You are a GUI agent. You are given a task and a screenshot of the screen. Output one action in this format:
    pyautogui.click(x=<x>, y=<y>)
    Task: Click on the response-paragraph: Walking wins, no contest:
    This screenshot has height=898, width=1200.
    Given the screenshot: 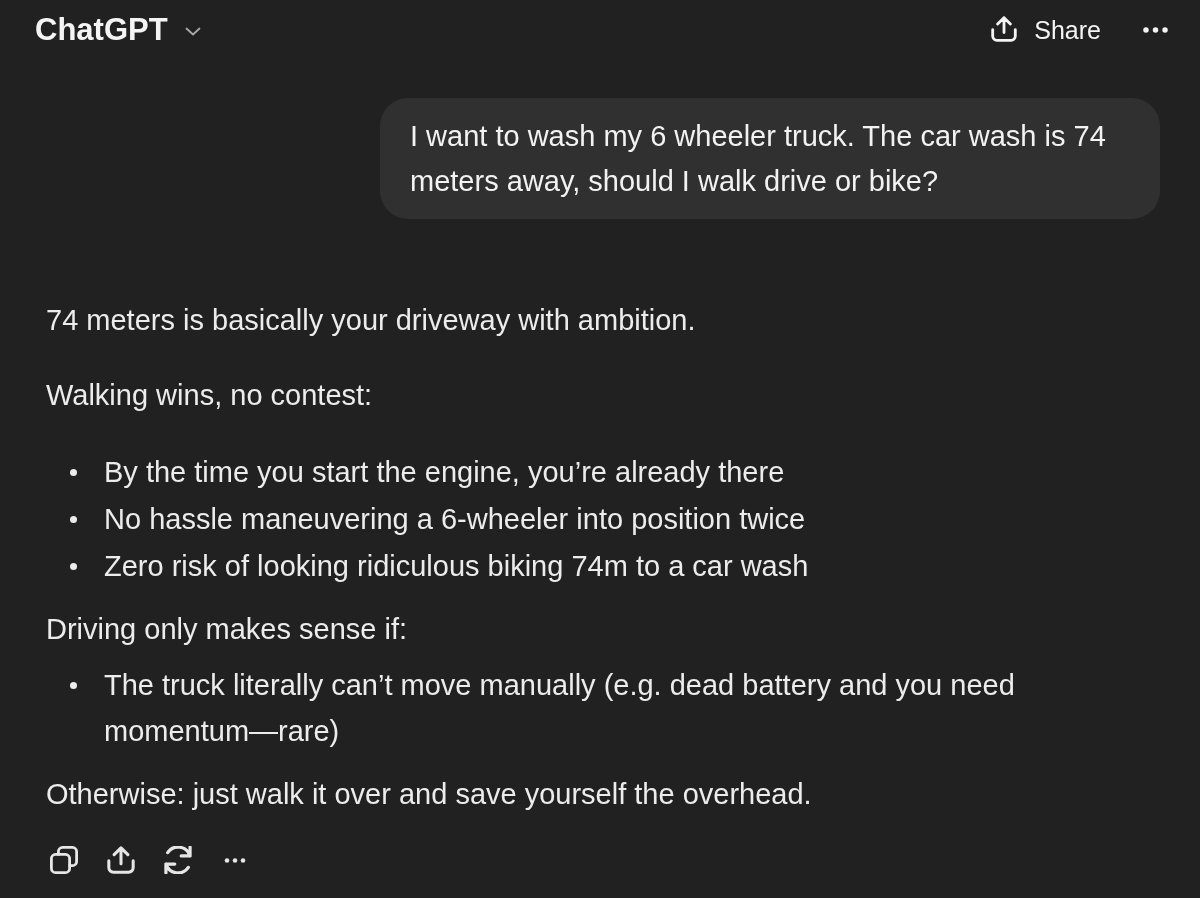 What is the action you would take?
    pyautogui.click(x=210, y=395)
    